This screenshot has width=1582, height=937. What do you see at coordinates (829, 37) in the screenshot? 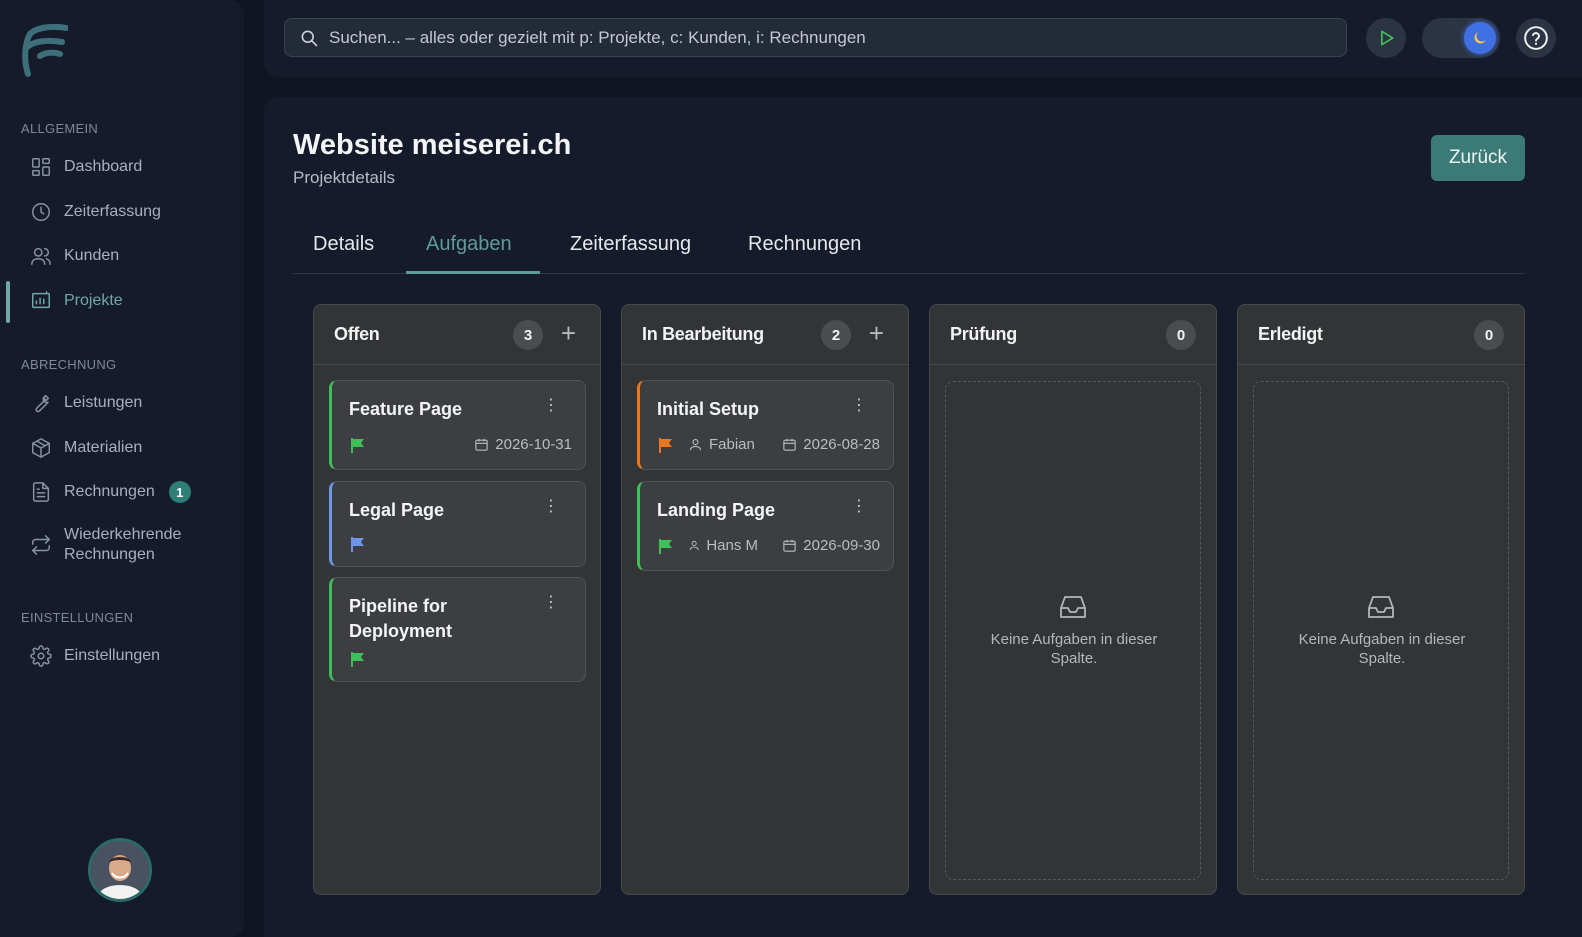
I see `search-input` at bounding box center [829, 37].